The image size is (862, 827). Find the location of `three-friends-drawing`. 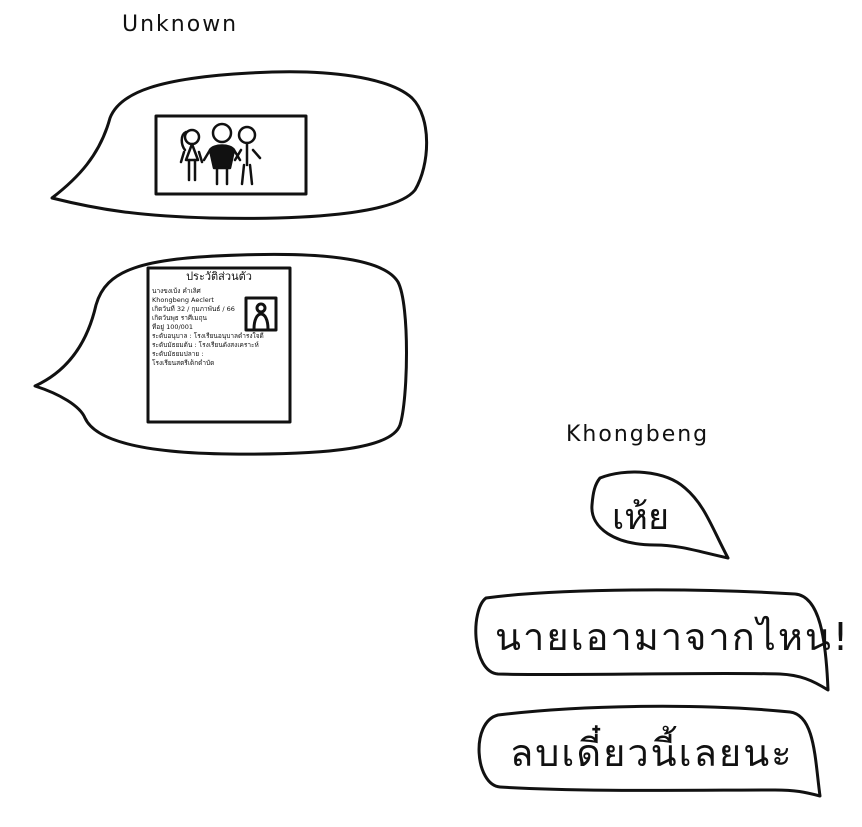

three-friends-drawing is located at coordinates (220, 154).